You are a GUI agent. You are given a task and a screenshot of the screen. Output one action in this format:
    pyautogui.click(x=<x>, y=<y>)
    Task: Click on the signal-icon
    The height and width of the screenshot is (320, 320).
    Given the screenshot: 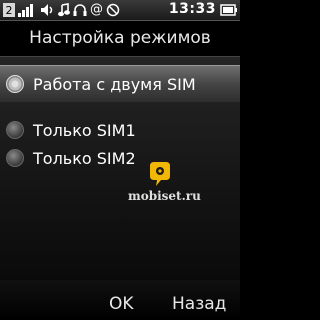 What is the action you would take?
    pyautogui.click(x=25, y=10)
    